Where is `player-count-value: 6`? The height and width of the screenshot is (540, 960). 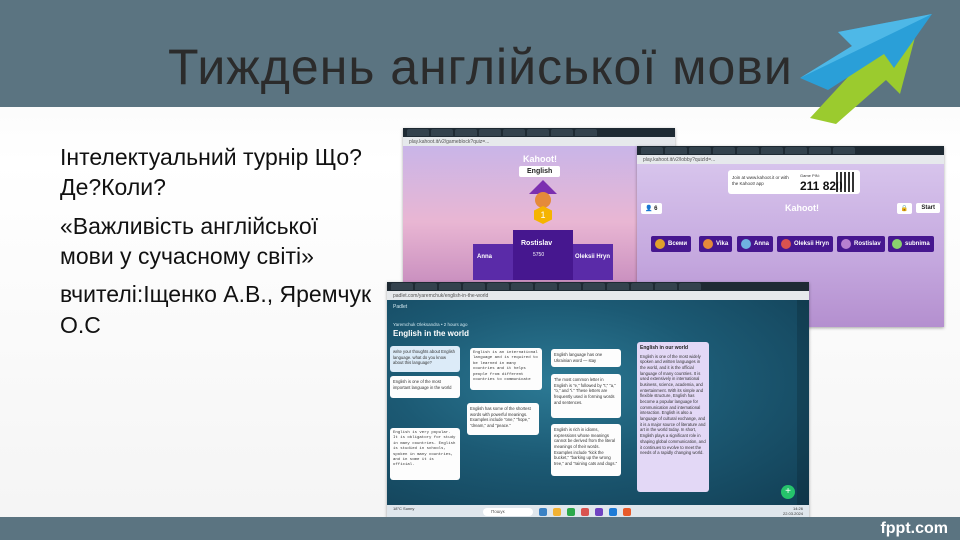 player-count-value: 6 is located at coordinates (656, 209).